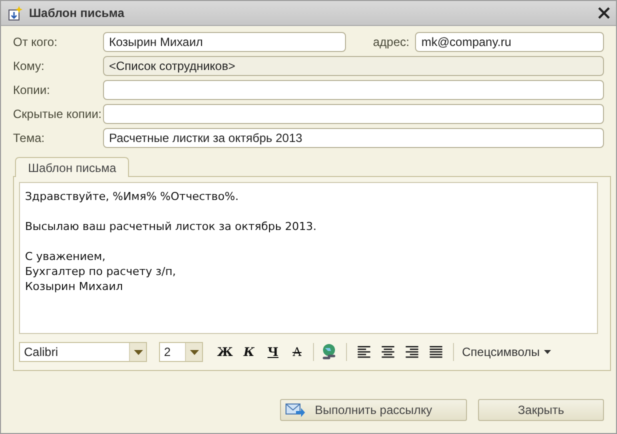 The height and width of the screenshot is (434, 617). I want to click on message-text: Высылаю ваш расчетный листок за октябрь 2013., so click(171, 226).